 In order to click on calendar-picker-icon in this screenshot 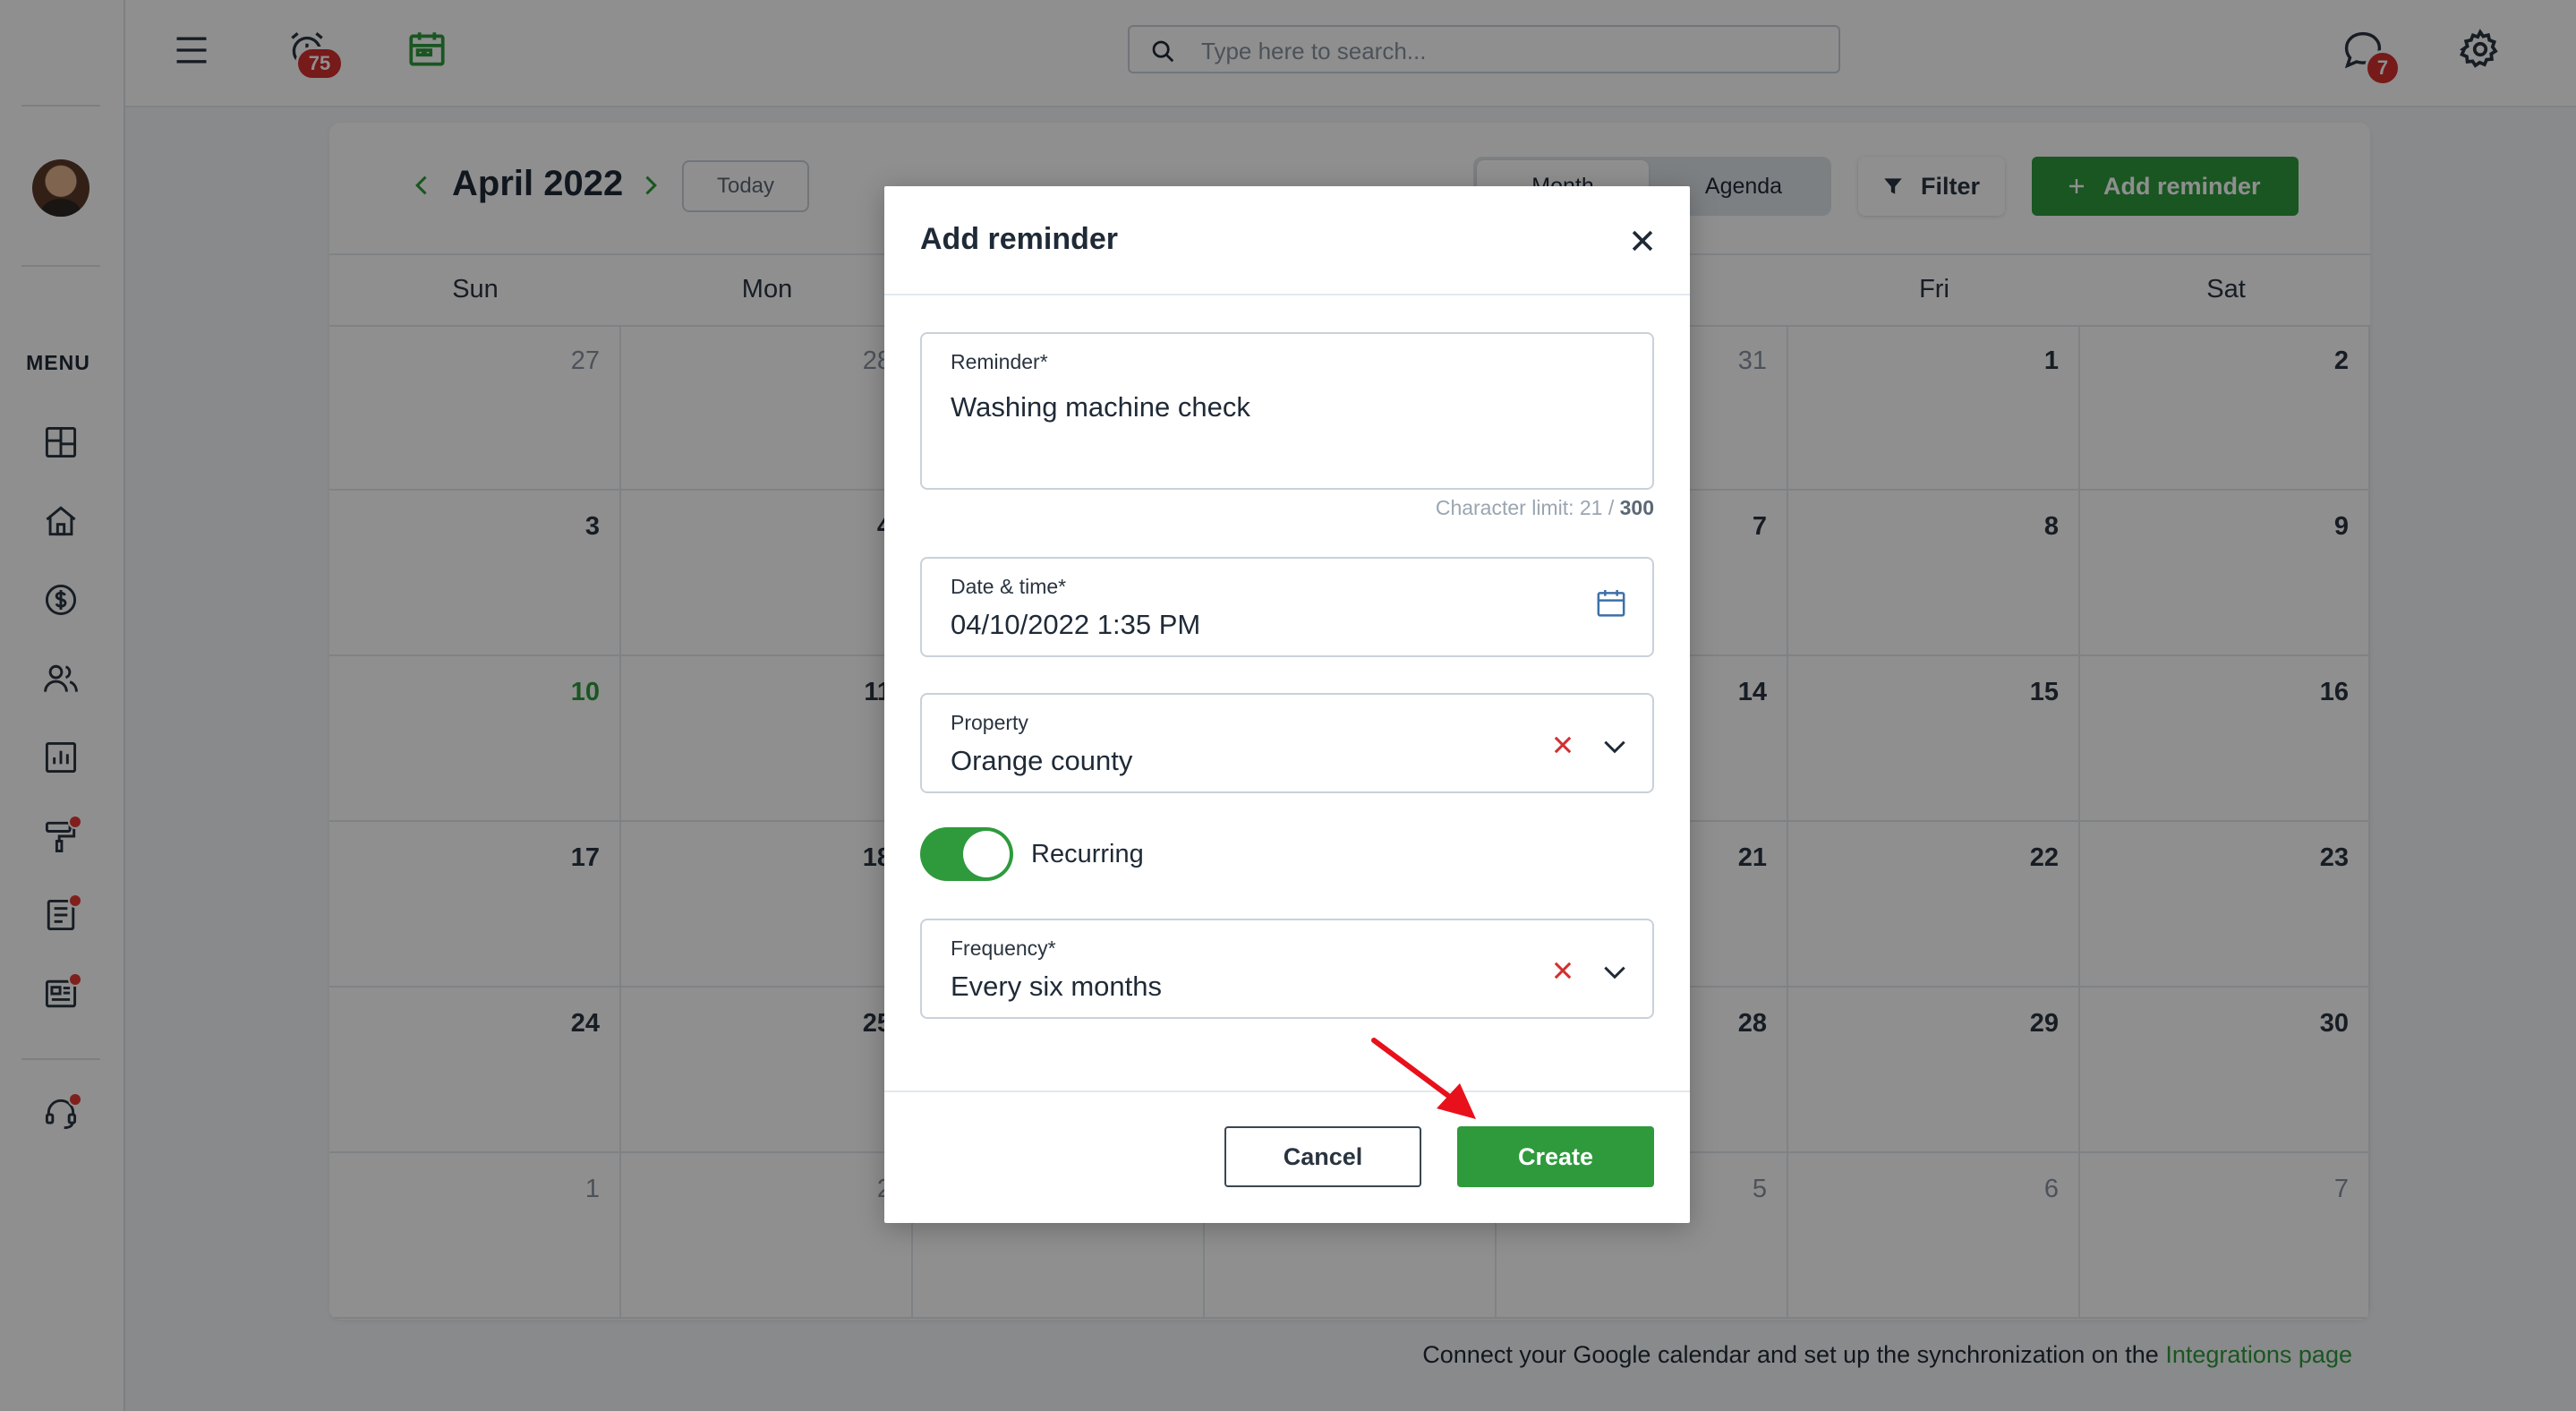, I will do `click(1611, 603)`.